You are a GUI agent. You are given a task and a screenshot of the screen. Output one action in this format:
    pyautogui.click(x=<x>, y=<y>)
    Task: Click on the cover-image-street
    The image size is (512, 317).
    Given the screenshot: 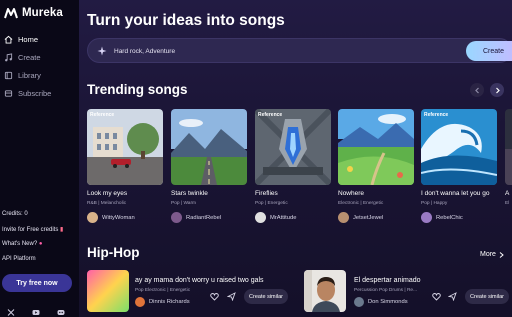 What is the action you would take?
    pyautogui.click(x=125, y=147)
    